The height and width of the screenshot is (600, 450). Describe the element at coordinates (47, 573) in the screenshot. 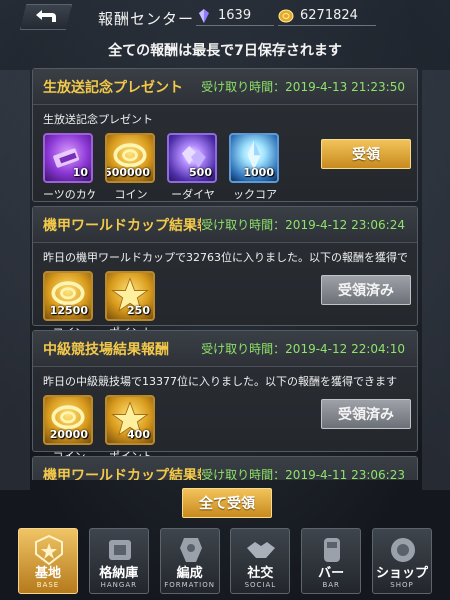

I see `nav-label: 基地` at that location.